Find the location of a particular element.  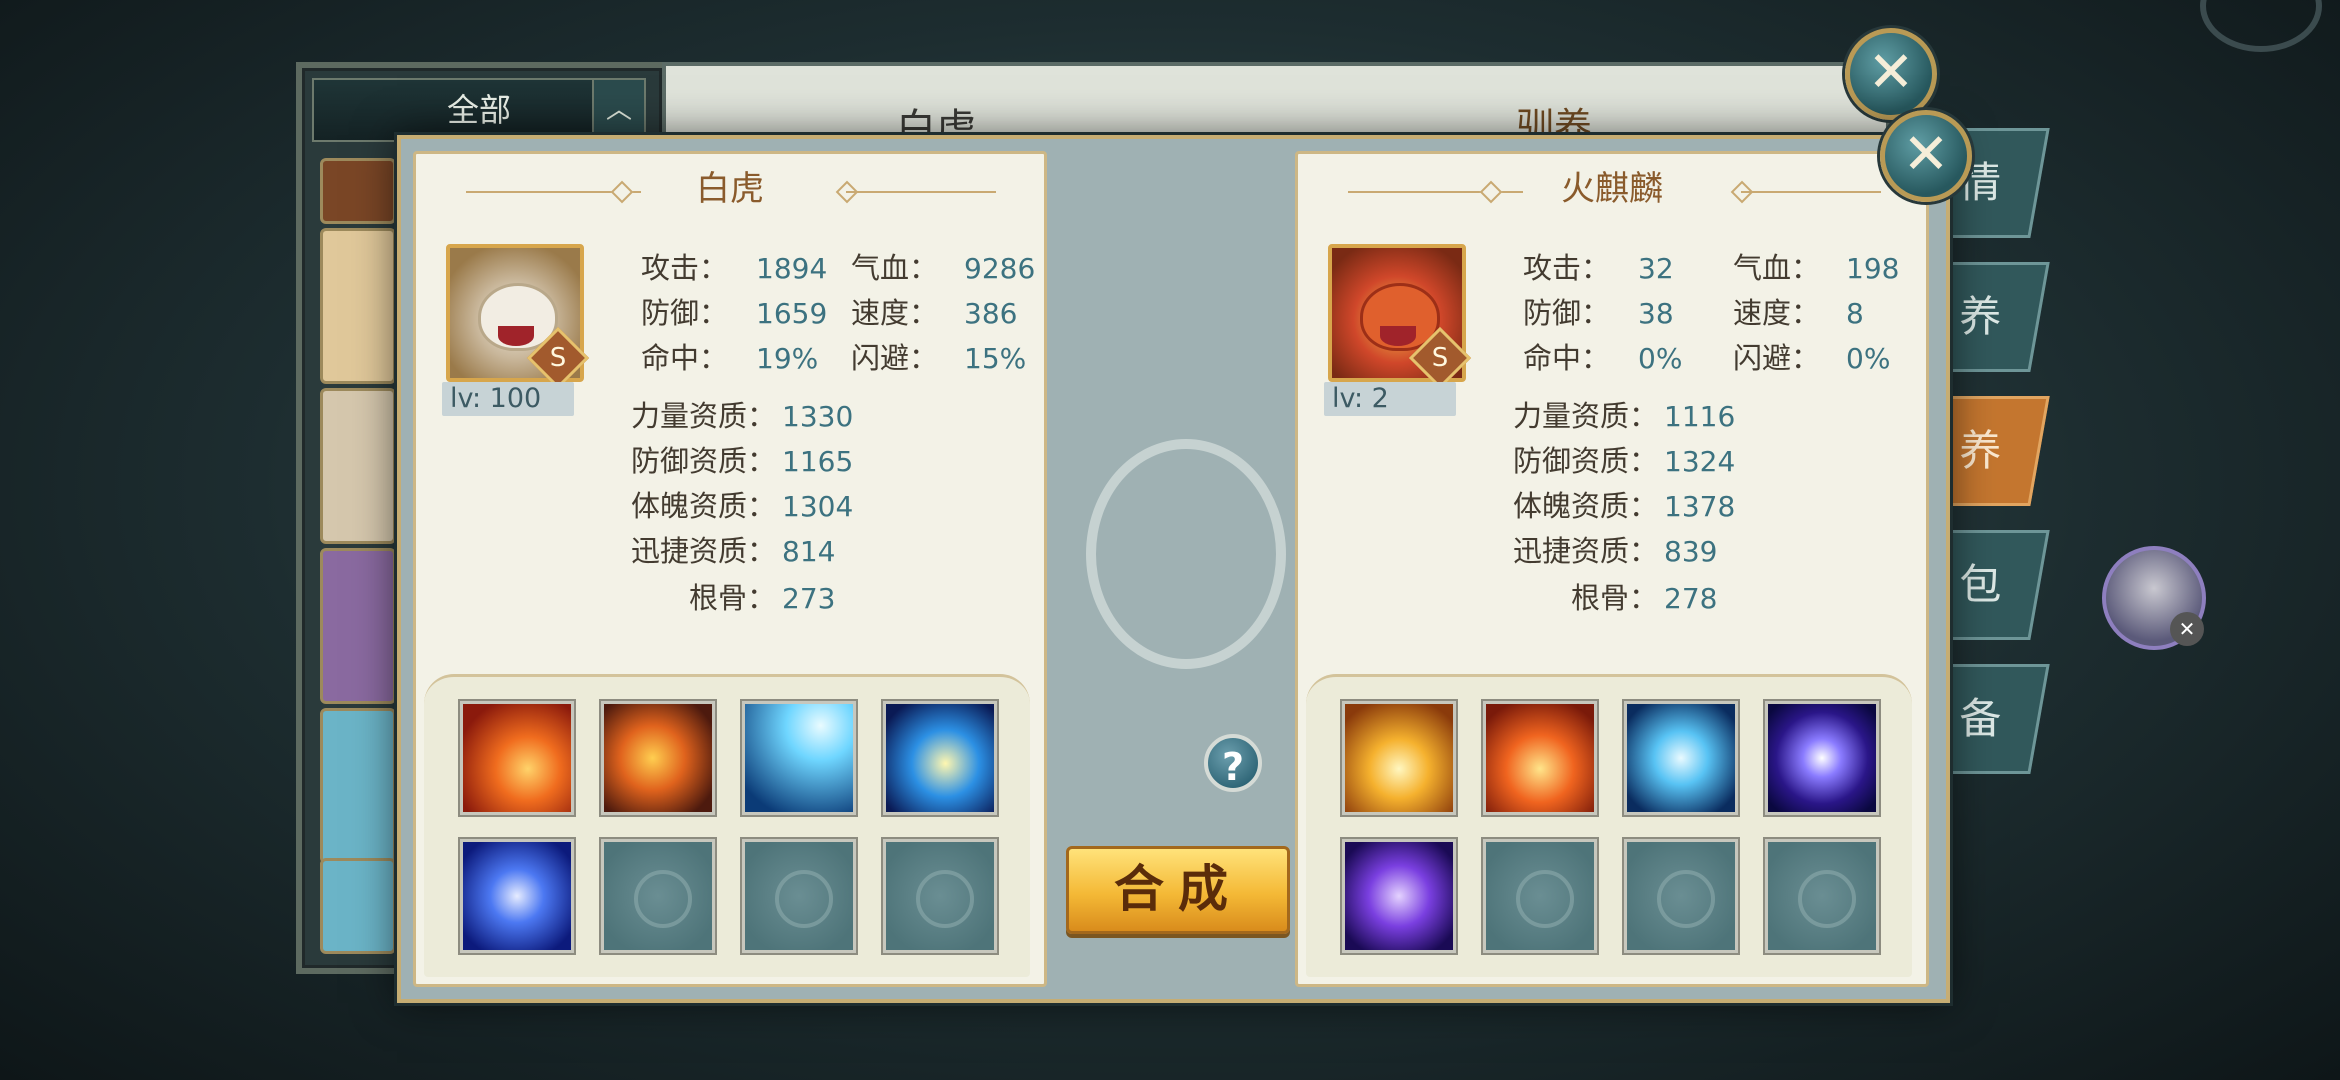

vortex-skill-icon is located at coordinates (517, 896).